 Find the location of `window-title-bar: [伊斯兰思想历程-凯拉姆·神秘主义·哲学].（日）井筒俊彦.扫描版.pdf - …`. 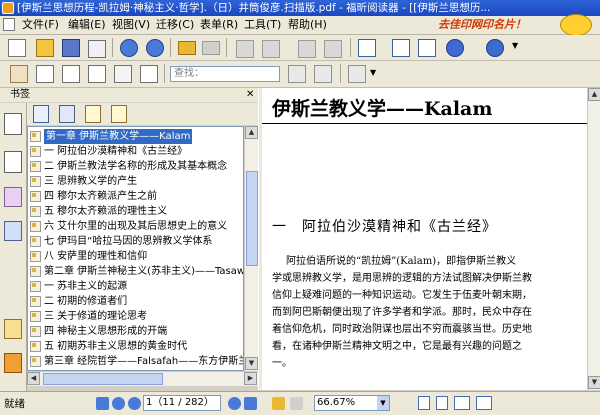

window-title-bar: [伊斯兰思想历程-凯拉姆·神秘主义·哲学].（日）井筒俊彦.扫描版.pdf - … is located at coordinates (300, 8).